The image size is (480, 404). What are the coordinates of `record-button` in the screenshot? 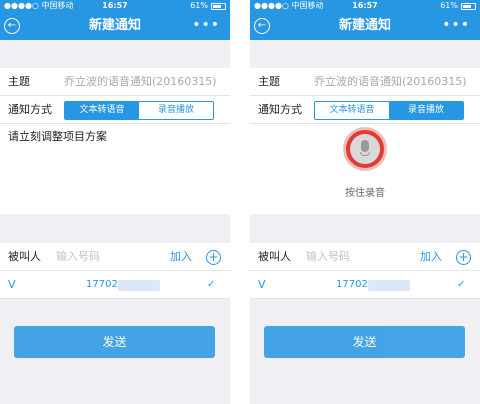 It's located at (365, 149).